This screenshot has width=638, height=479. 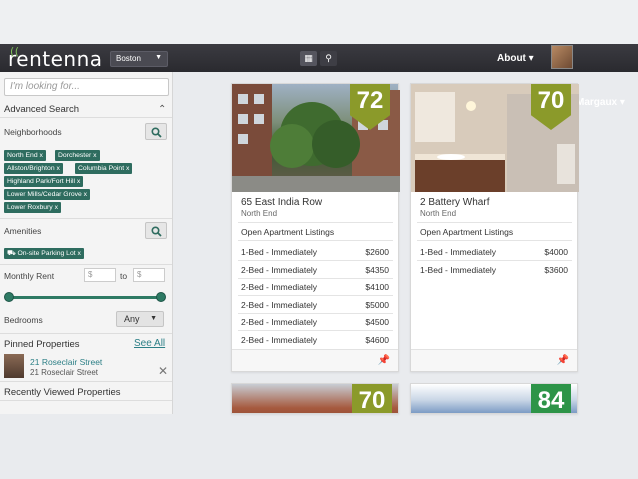 I want to click on amenity-search-button, so click(x=156, y=230).